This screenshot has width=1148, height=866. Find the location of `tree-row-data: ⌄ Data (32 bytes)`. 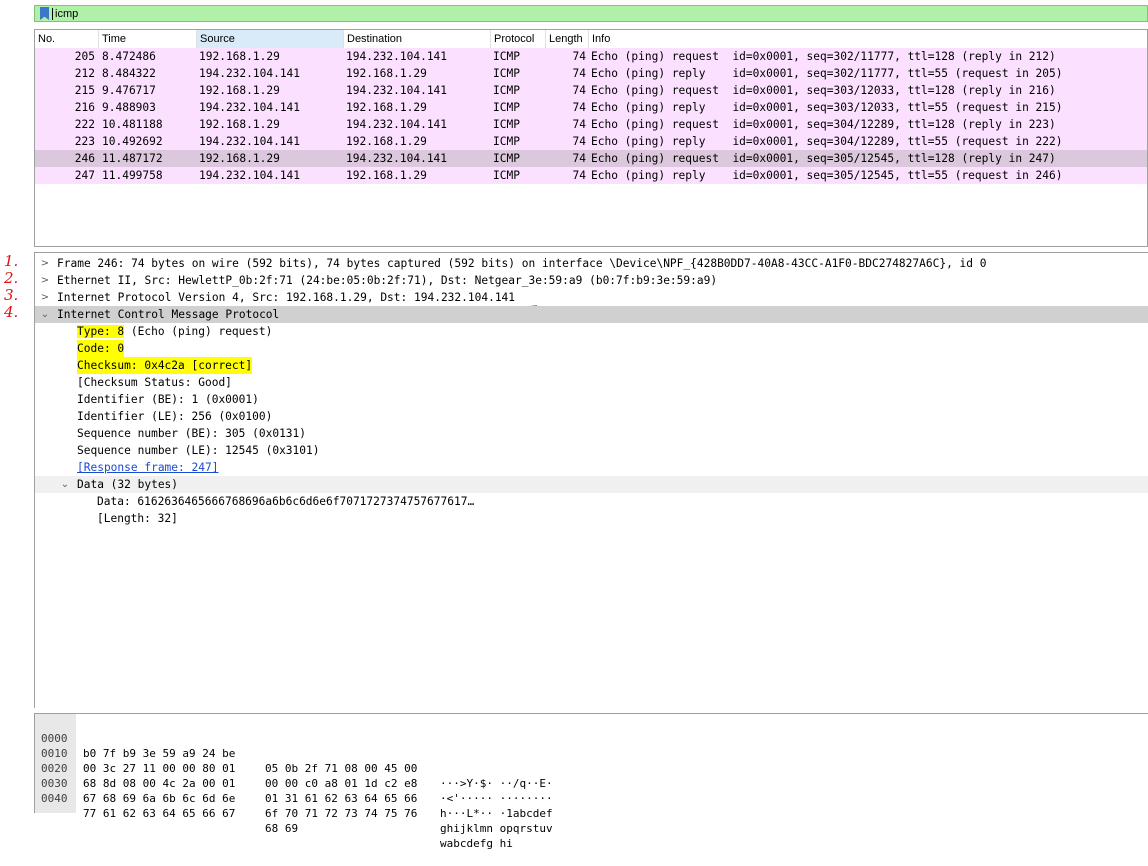

tree-row-data: ⌄ Data (32 bytes) is located at coordinates (591, 484).